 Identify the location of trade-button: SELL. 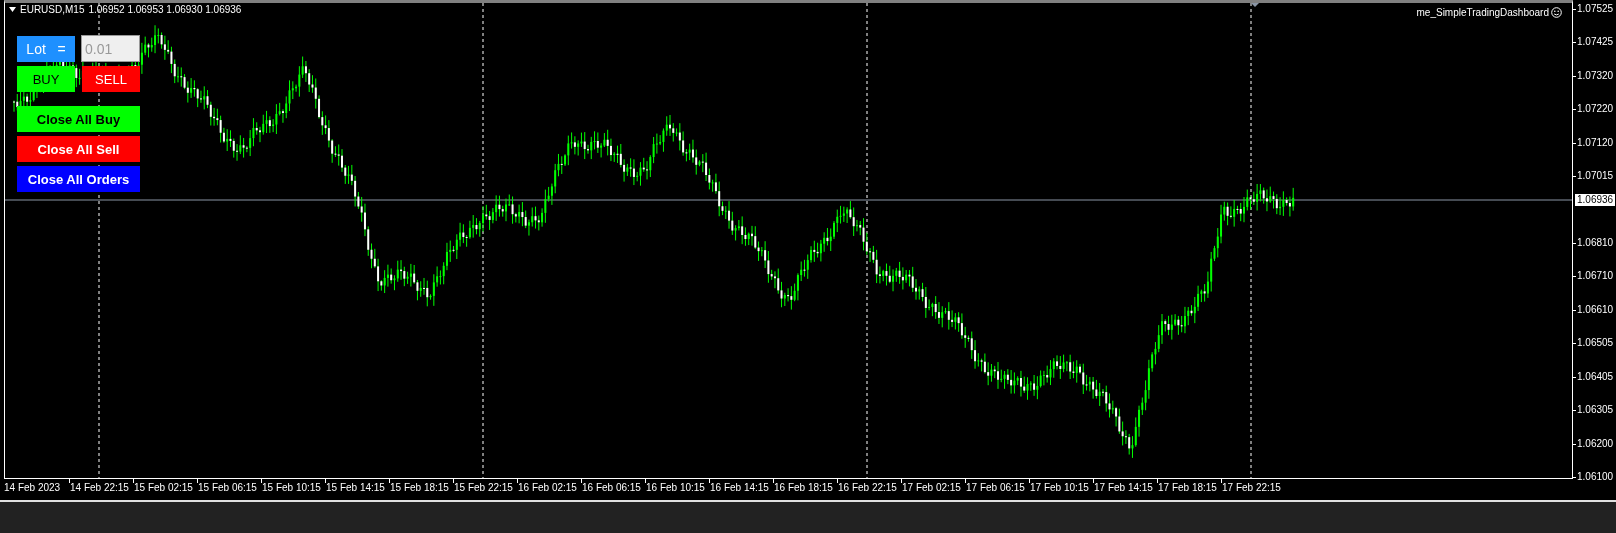
(111, 79).